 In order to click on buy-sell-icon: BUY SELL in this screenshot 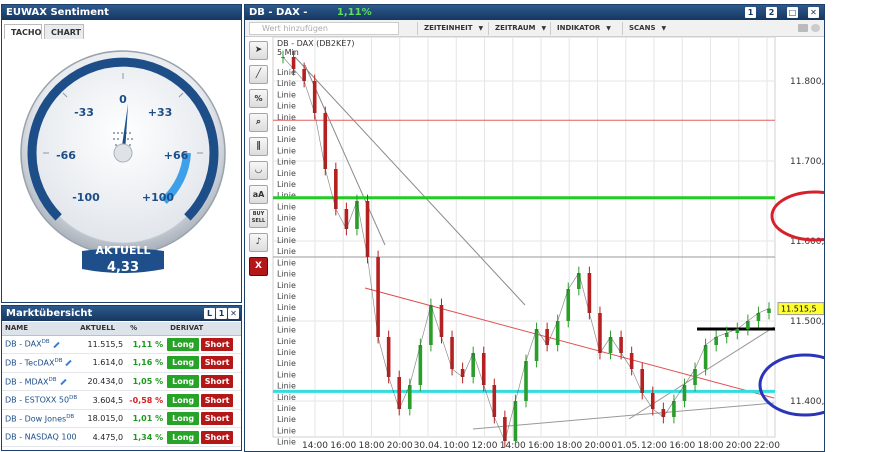, I will do `click(258, 218)`.